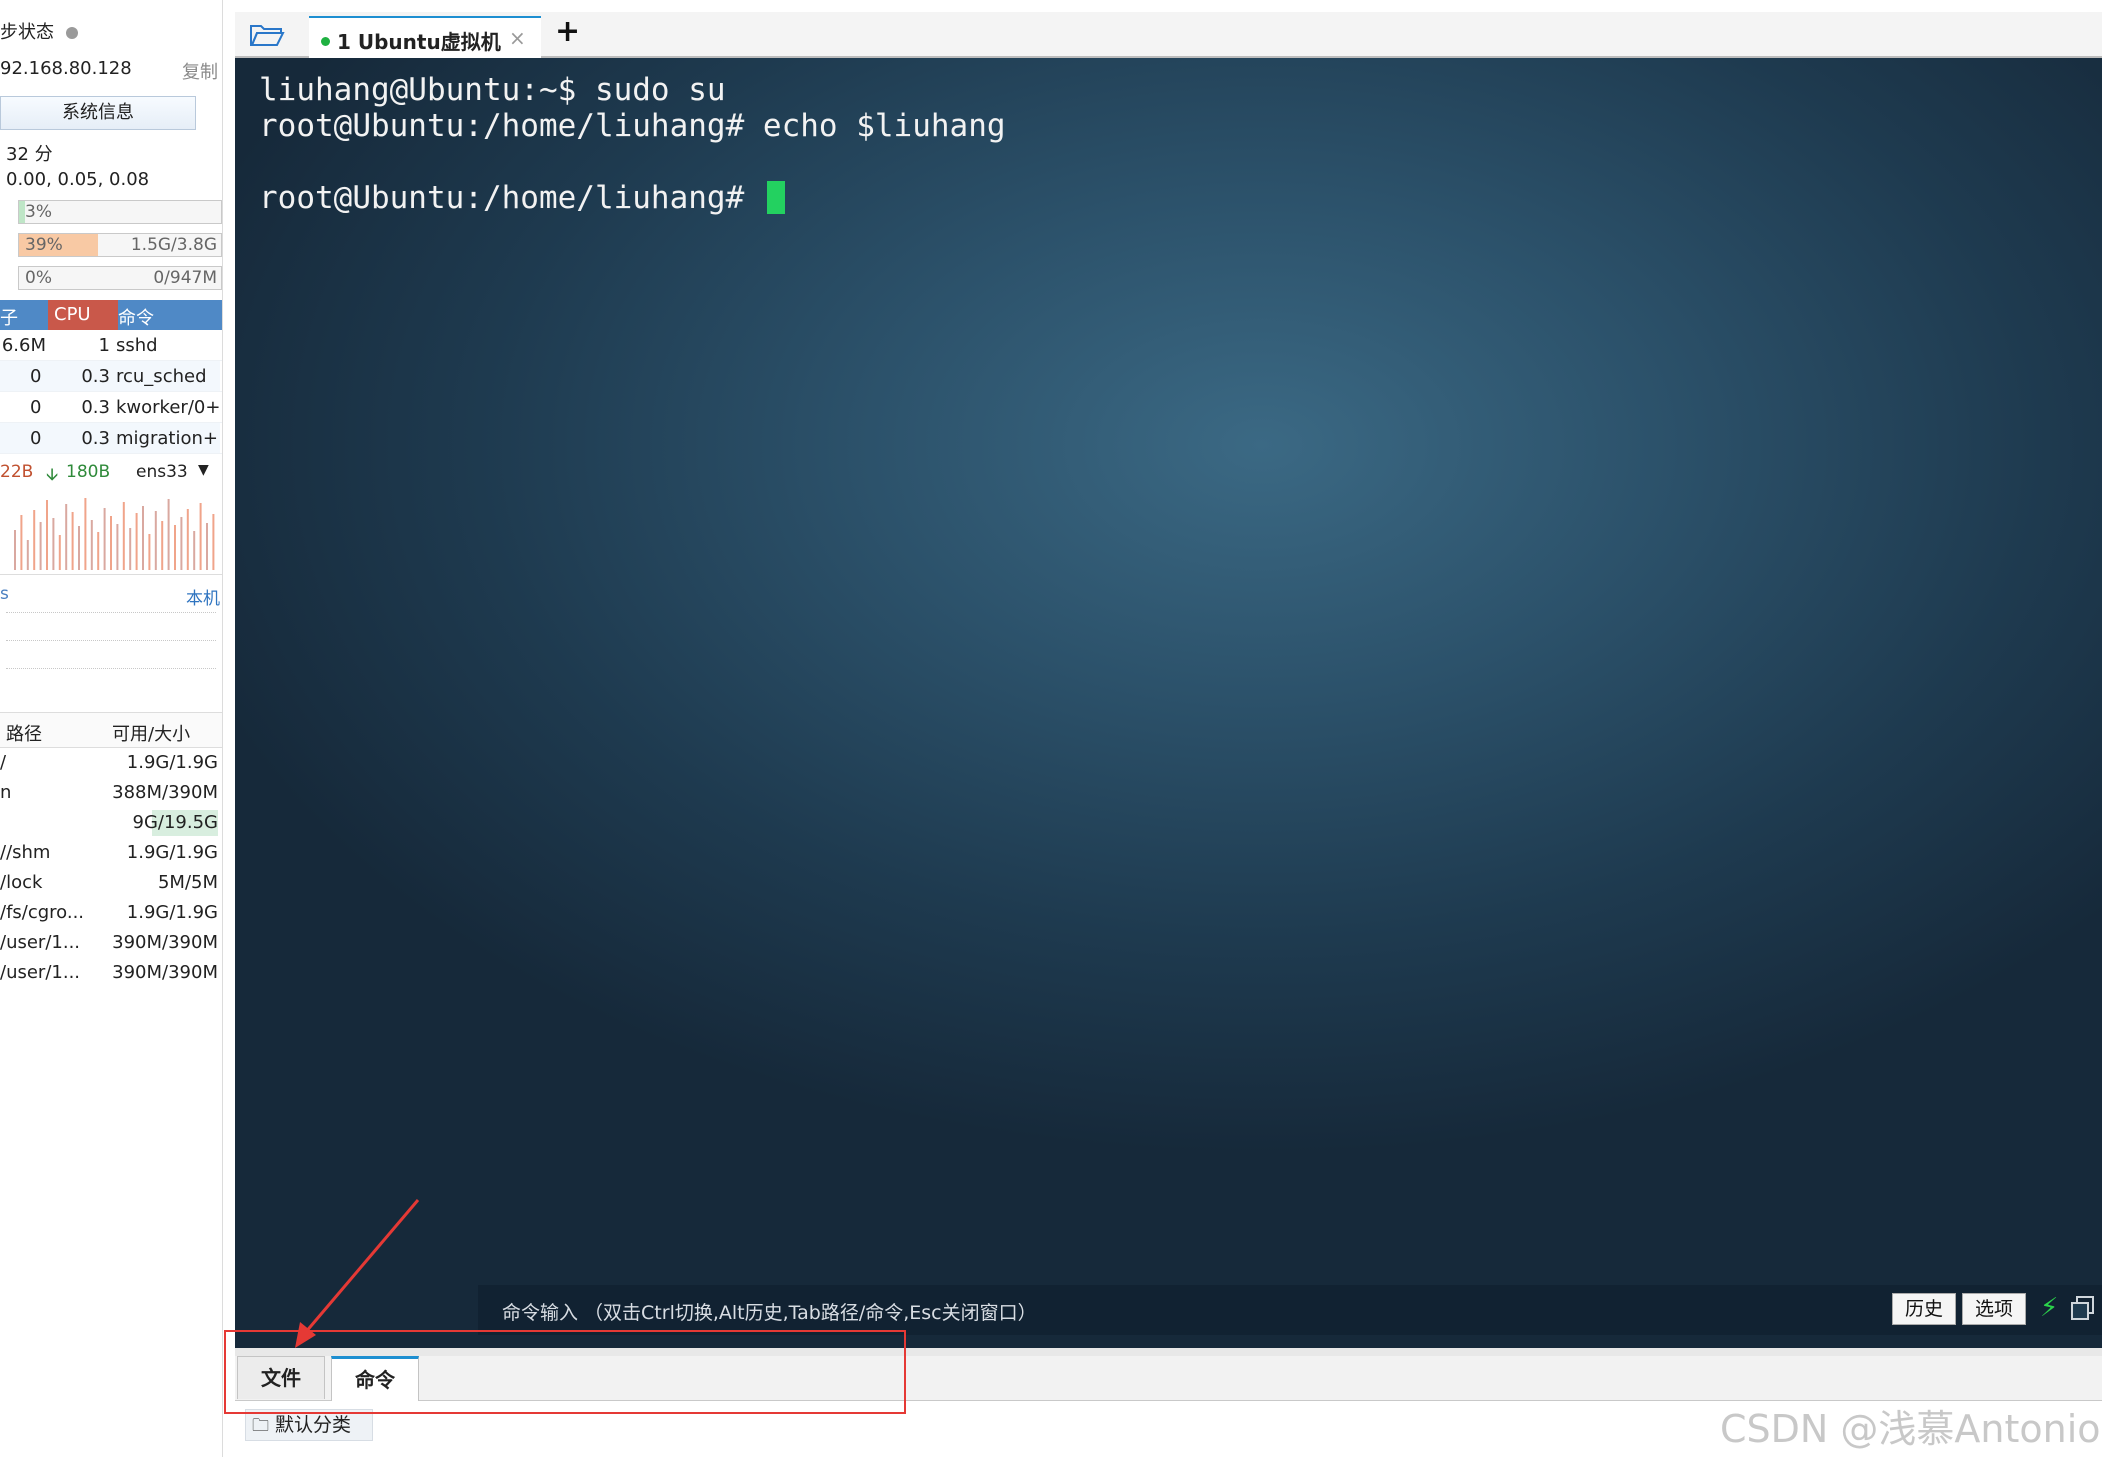  Describe the element at coordinates (25, 852) in the screenshot. I see `disk-path: //shm` at that location.